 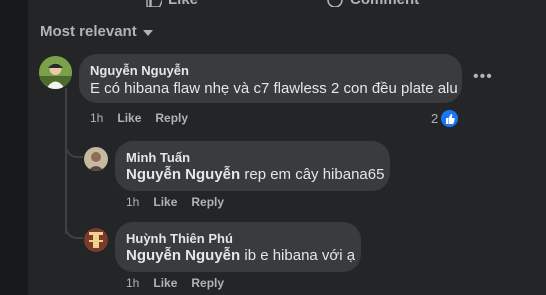 I want to click on like-action-label: Like, so click(x=183, y=4).